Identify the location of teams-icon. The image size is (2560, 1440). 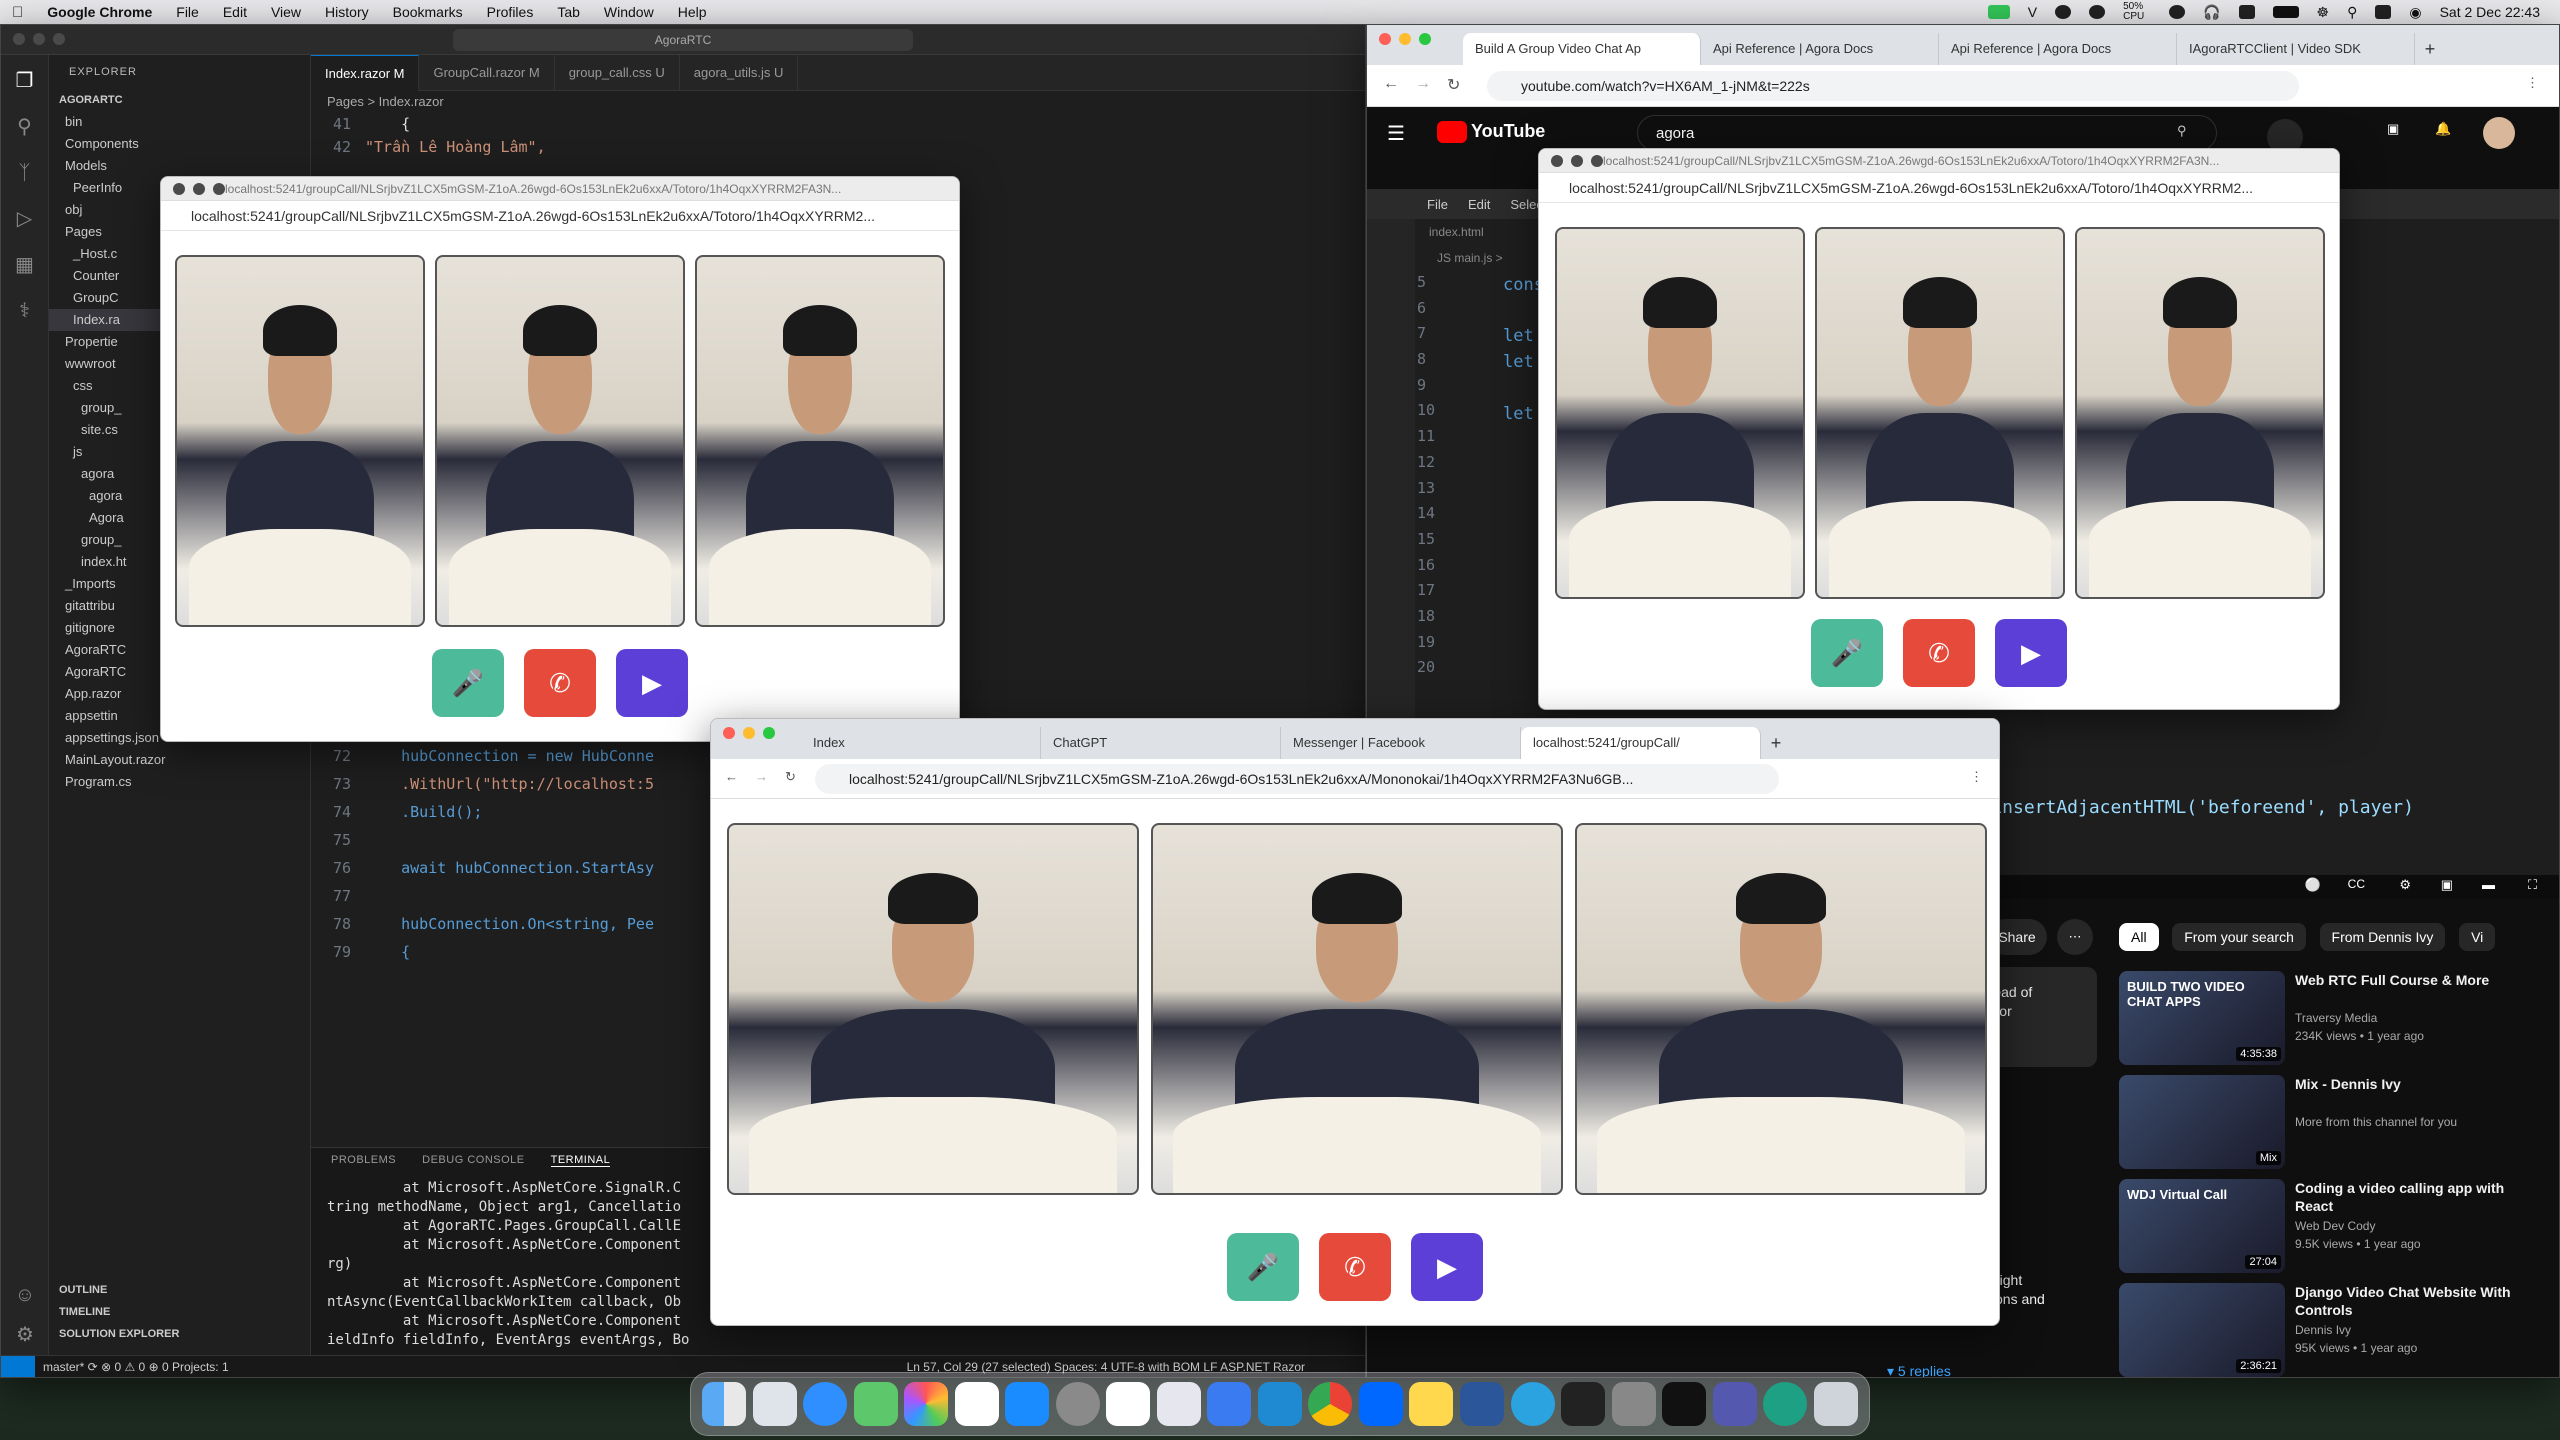
(1734, 1404).